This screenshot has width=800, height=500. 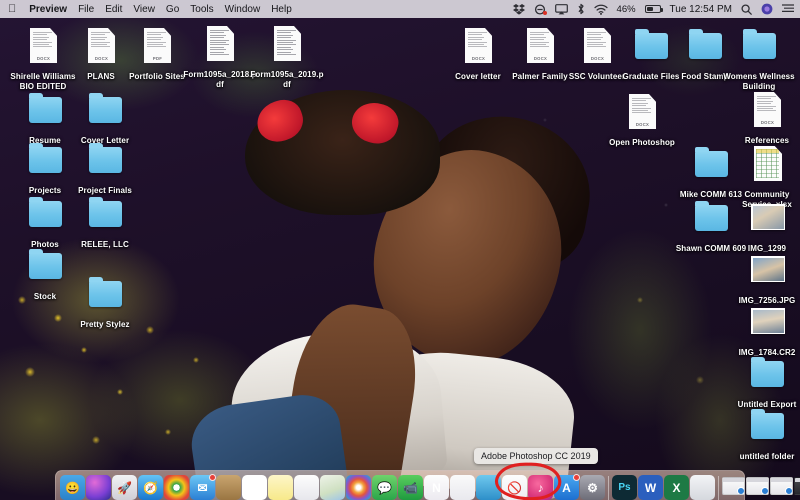 I want to click on desktop-icon: untitled folder, so click(x=765, y=433).